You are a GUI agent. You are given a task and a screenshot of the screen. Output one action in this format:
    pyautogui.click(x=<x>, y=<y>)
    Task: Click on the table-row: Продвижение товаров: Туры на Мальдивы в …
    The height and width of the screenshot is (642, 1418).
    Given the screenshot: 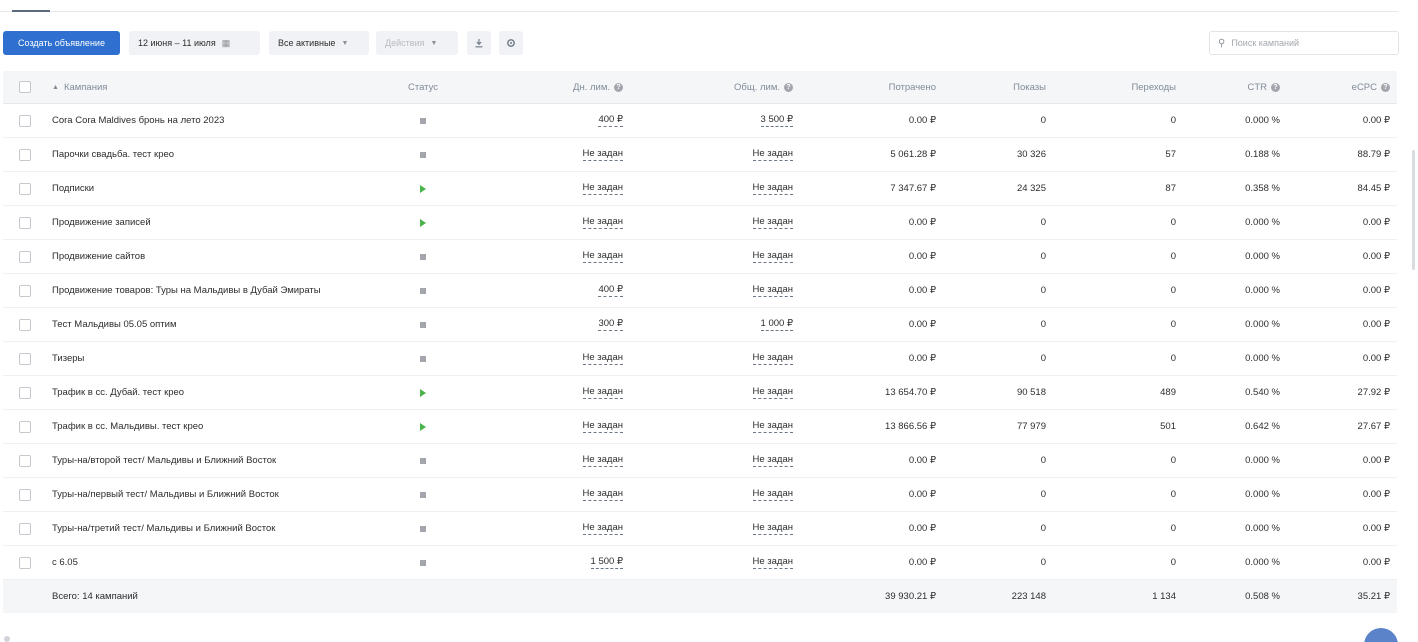 What is the action you would take?
    pyautogui.click(x=700, y=291)
    